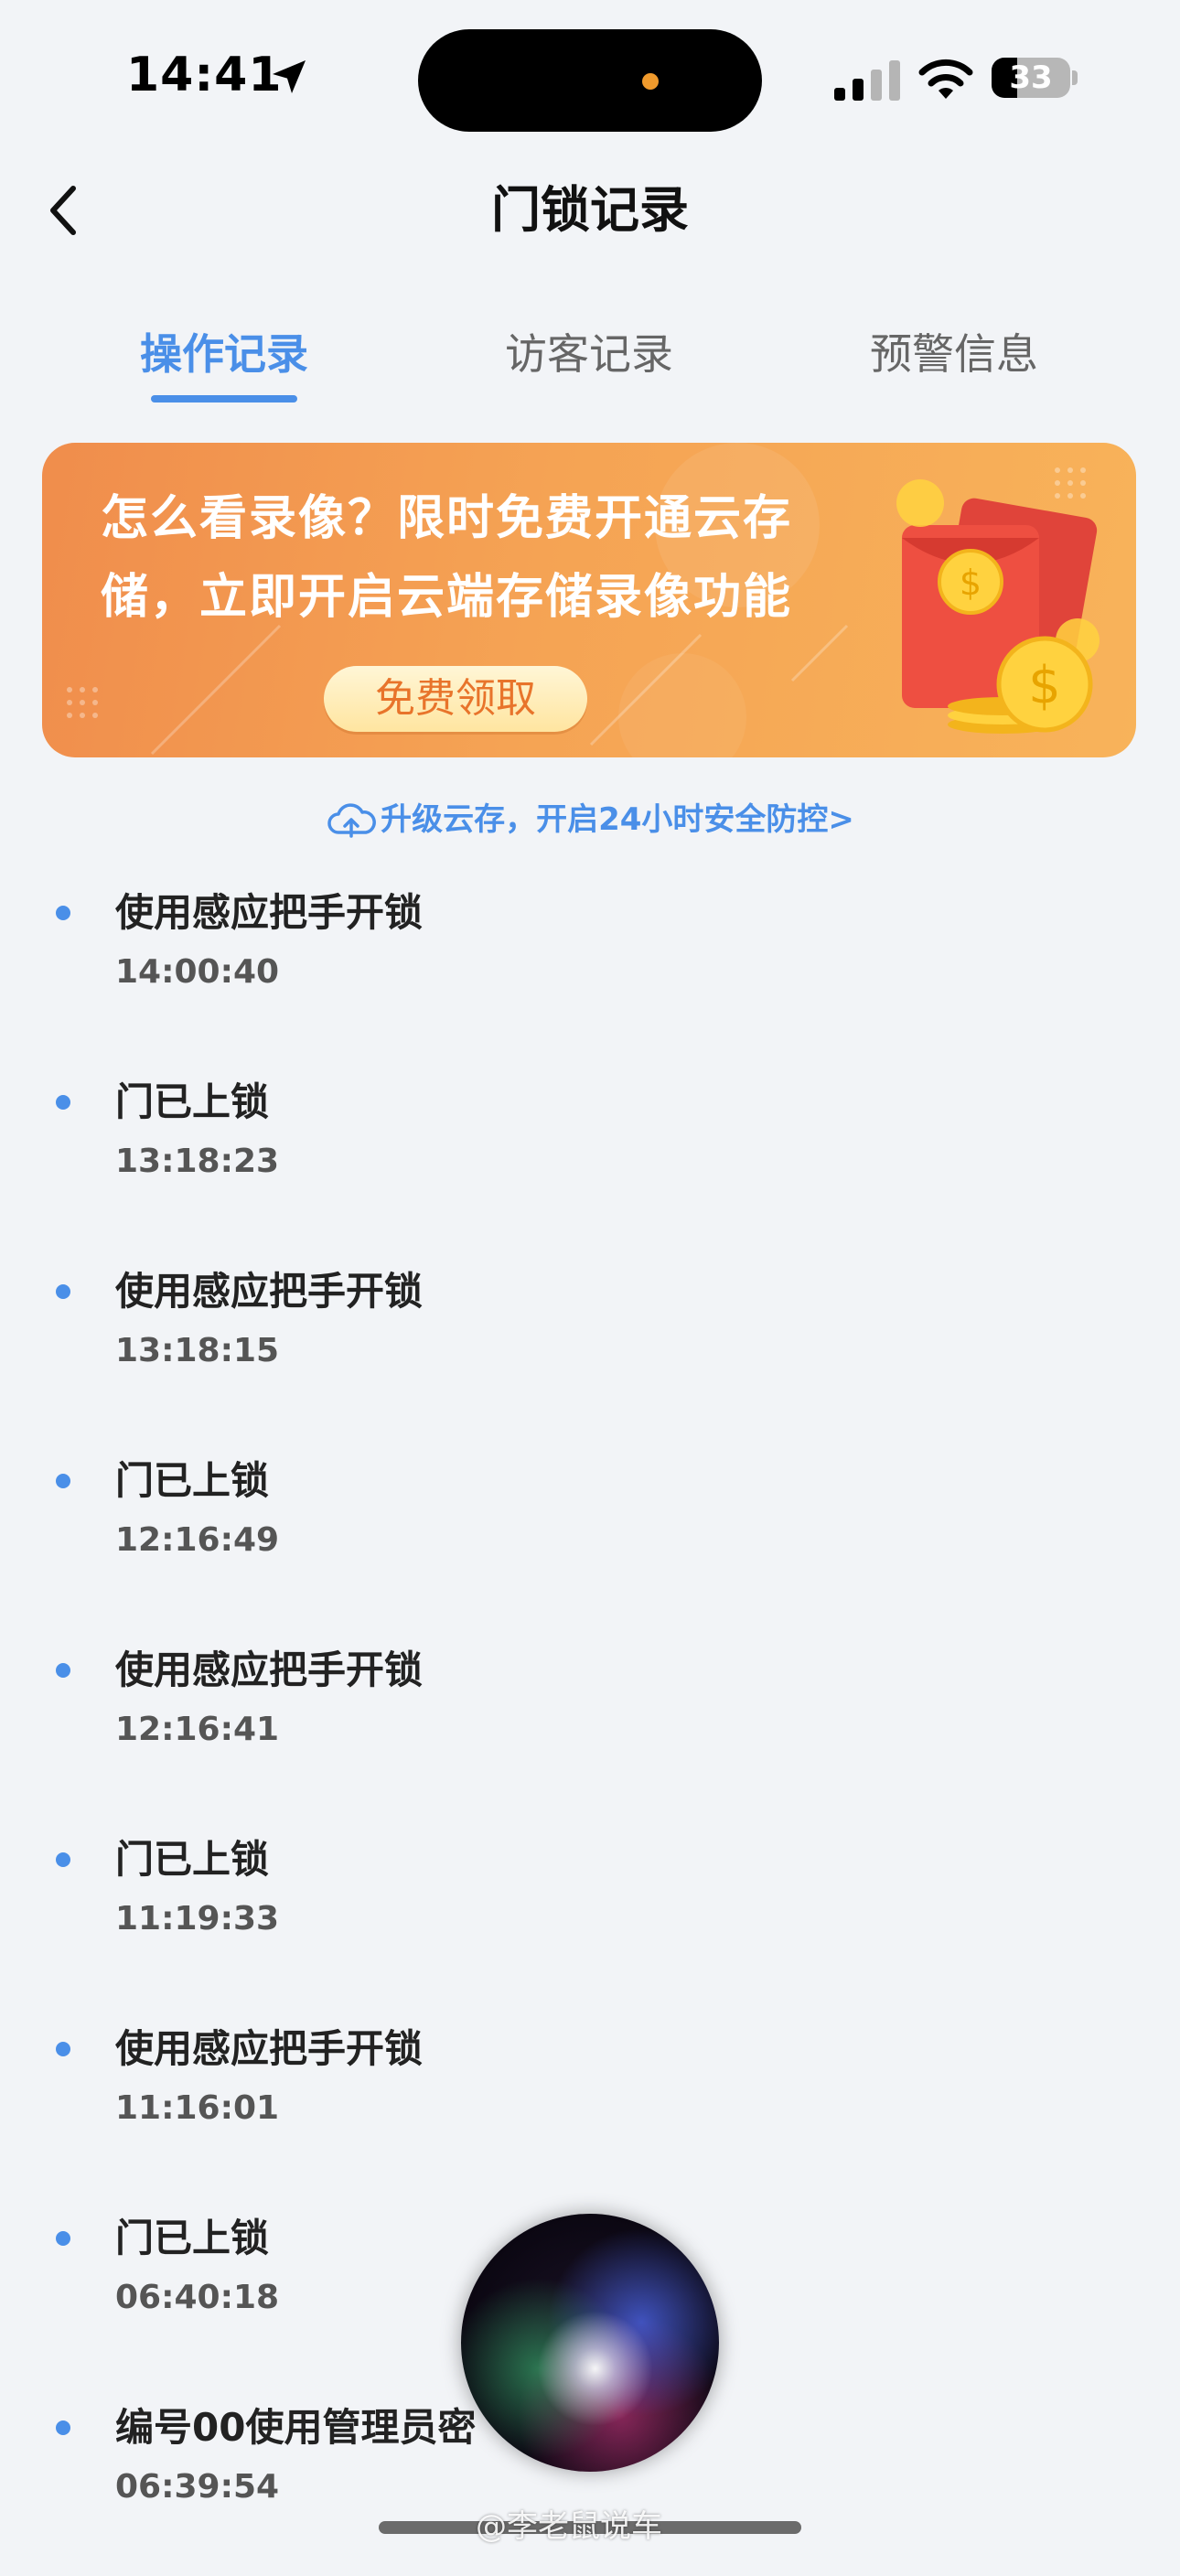 The width and height of the screenshot is (1180, 2576). Describe the element at coordinates (954, 354) in the screenshot. I see `tab-alert-info: 预警信息` at that location.